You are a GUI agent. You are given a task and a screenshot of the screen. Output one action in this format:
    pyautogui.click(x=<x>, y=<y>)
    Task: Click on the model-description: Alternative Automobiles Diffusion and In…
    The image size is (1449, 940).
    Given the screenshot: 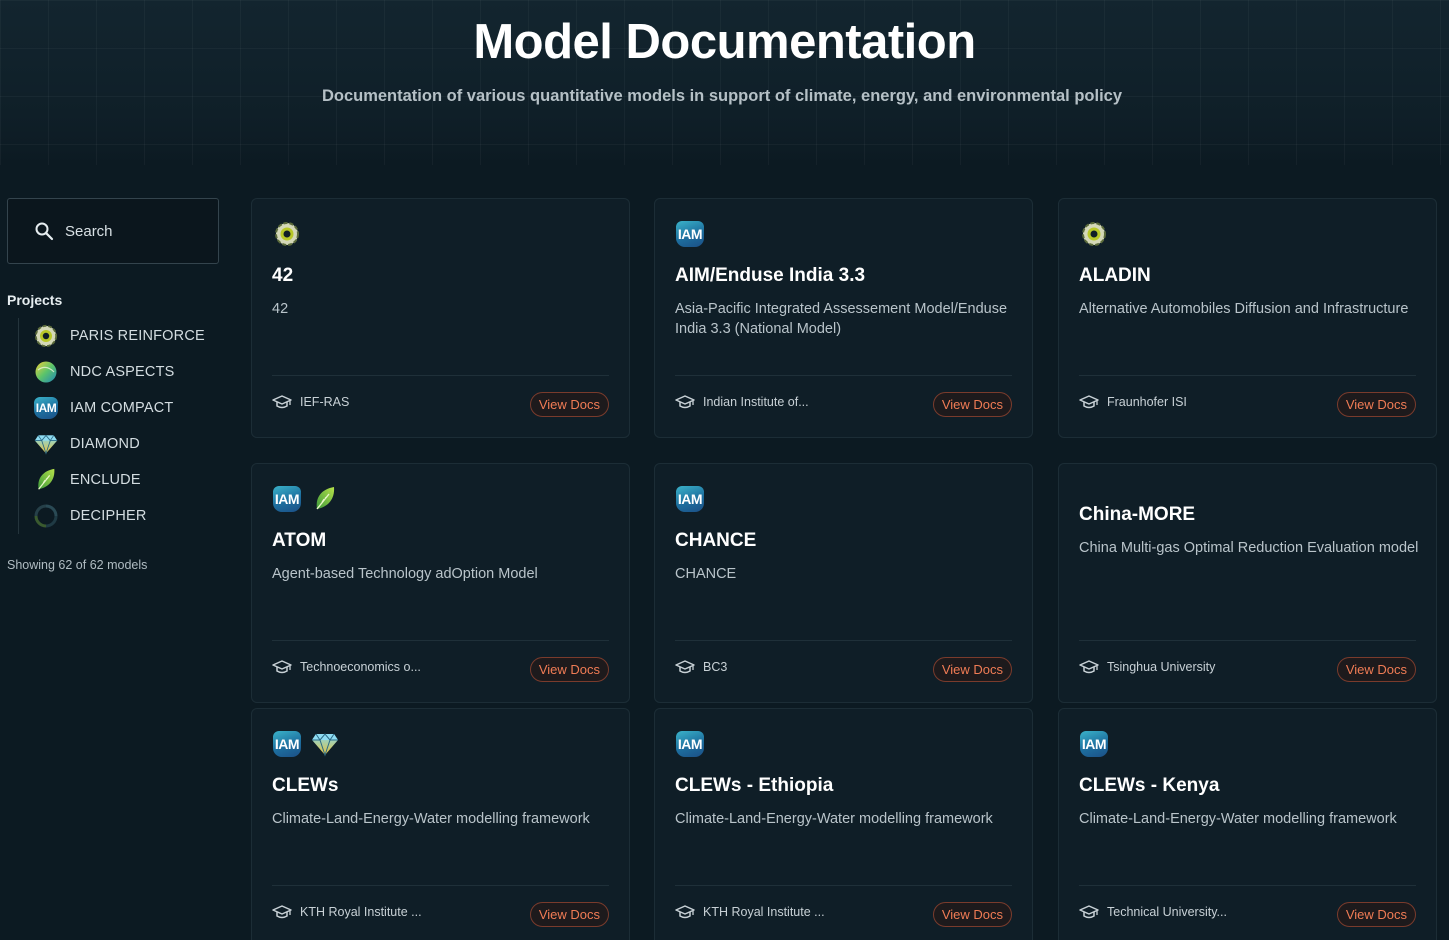 What is the action you would take?
    pyautogui.click(x=1244, y=309)
    